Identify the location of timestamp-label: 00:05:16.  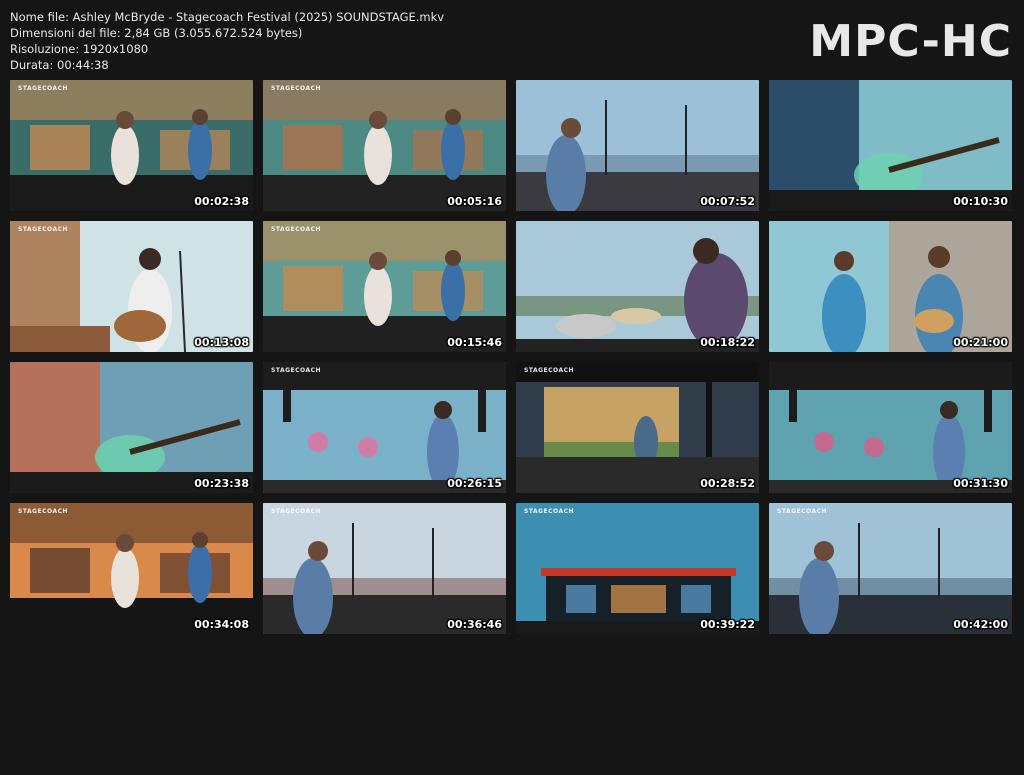
(474, 201).